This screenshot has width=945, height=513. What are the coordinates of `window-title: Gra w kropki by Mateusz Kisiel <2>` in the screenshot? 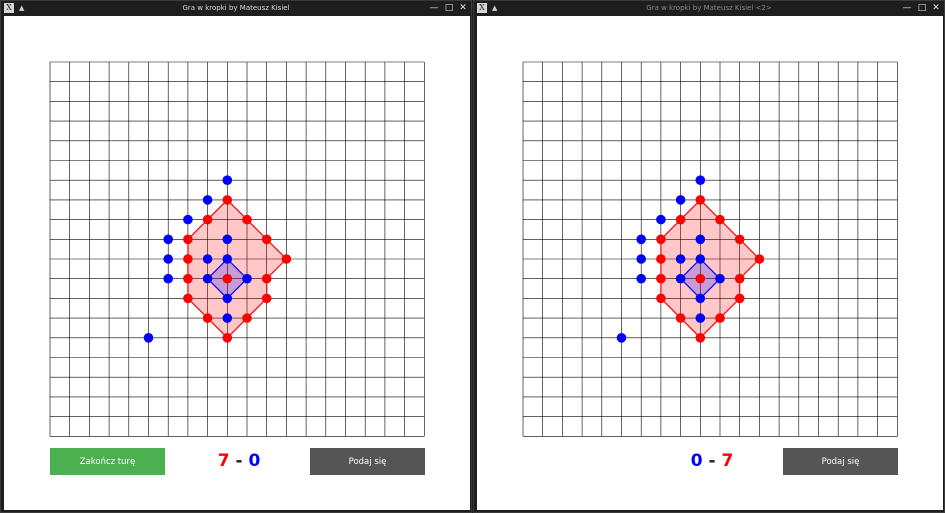 It's located at (709, 8).